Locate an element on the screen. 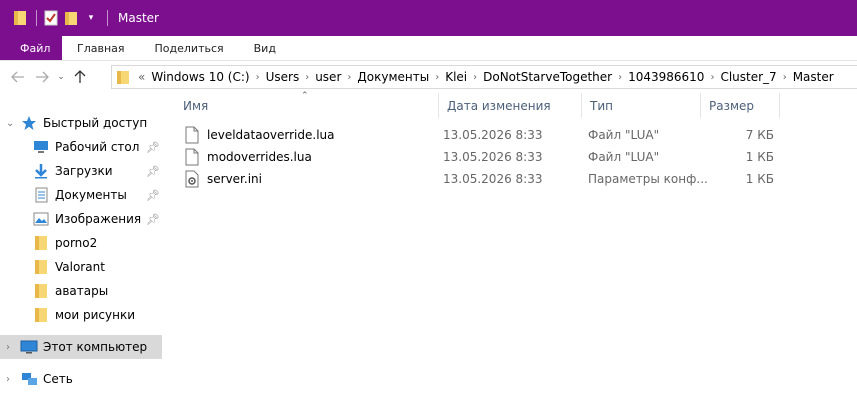  back-button is located at coordinates (18, 77).